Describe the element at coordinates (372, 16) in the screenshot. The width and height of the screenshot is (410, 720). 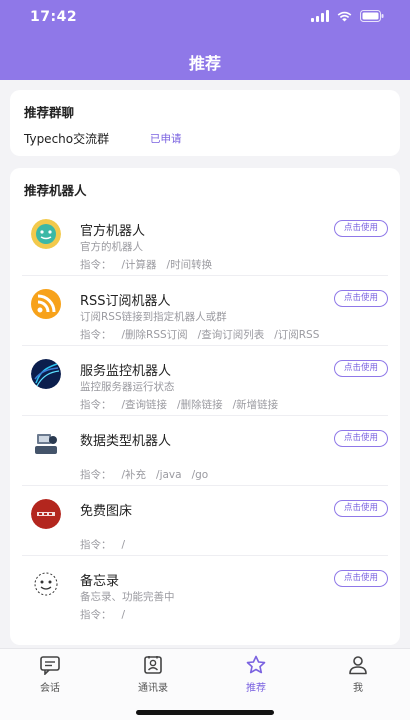
I see `battery-icon` at that location.